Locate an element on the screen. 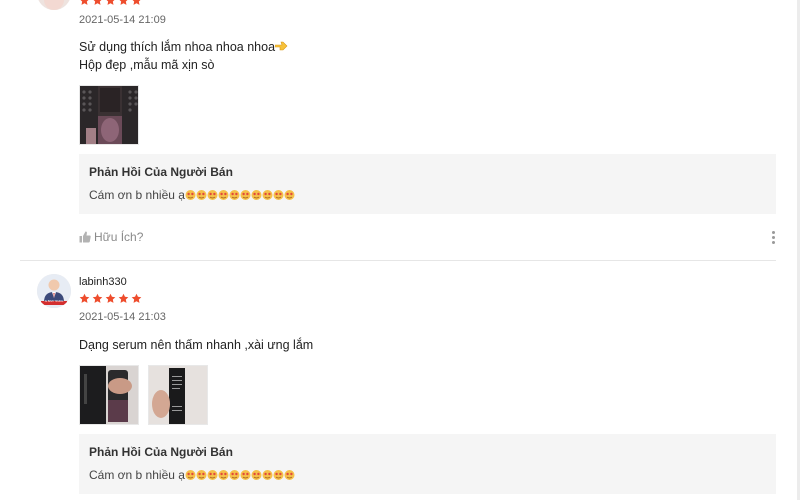 This screenshot has width=800, height=500. more-options-icon is located at coordinates (774, 238).